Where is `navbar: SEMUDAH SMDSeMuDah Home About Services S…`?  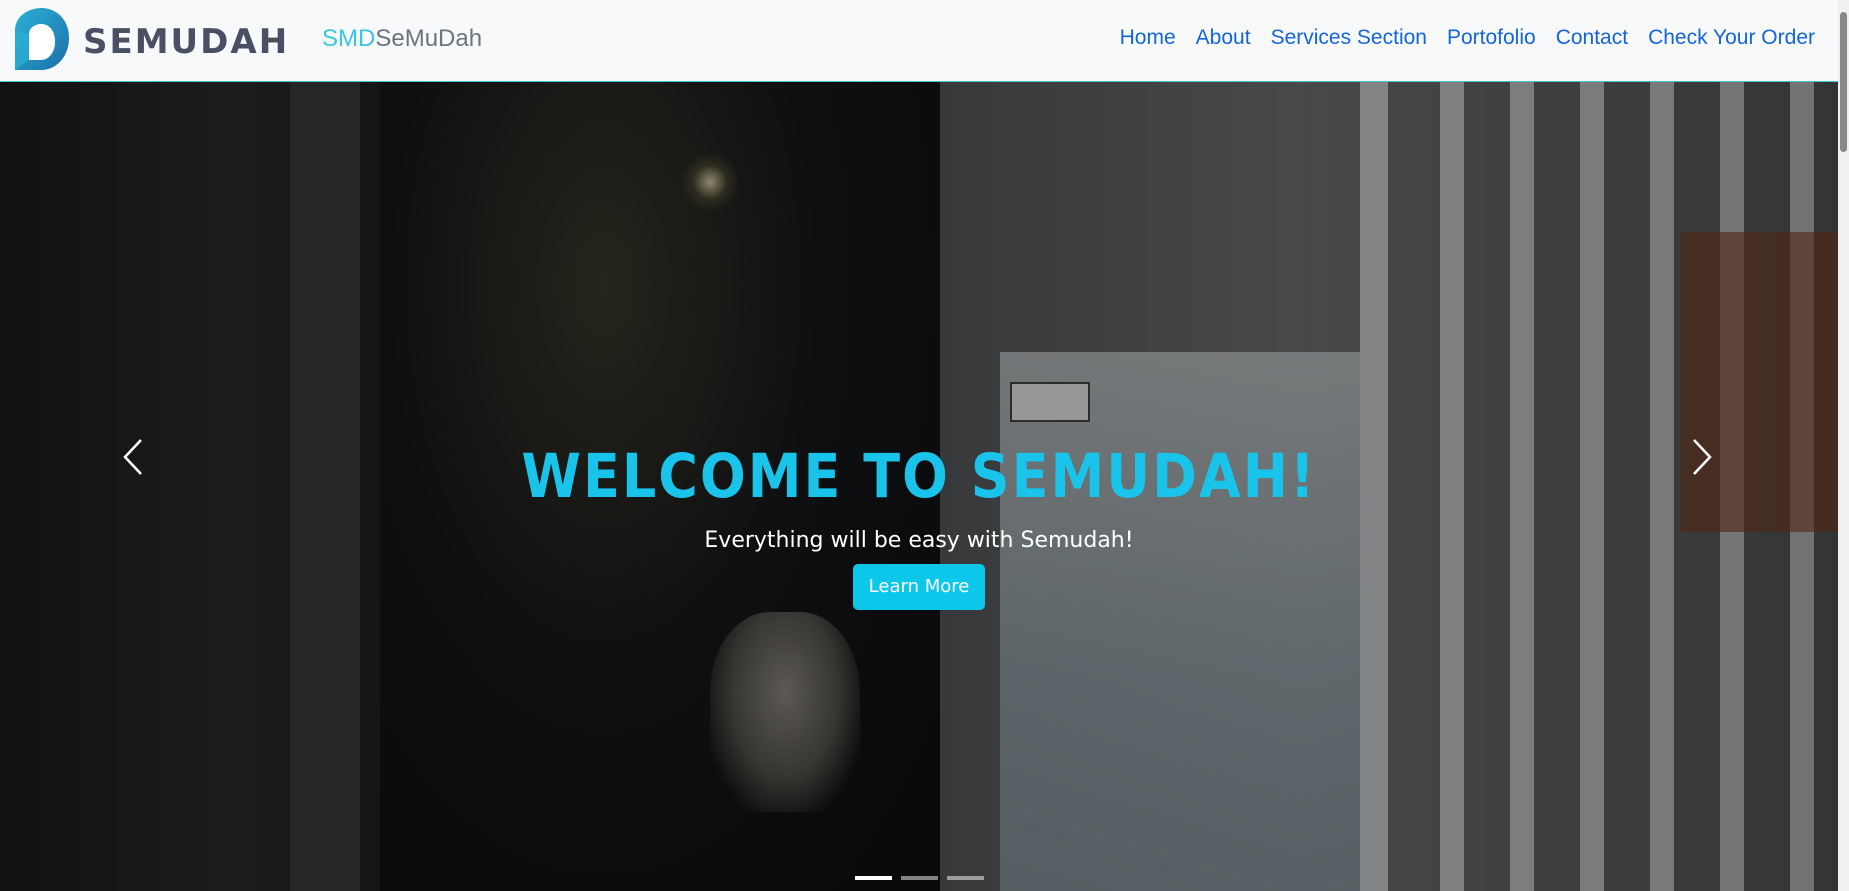
navbar: SEMUDAH SMDSeMuDah Home About Services S… is located at coordinates (919, 41).